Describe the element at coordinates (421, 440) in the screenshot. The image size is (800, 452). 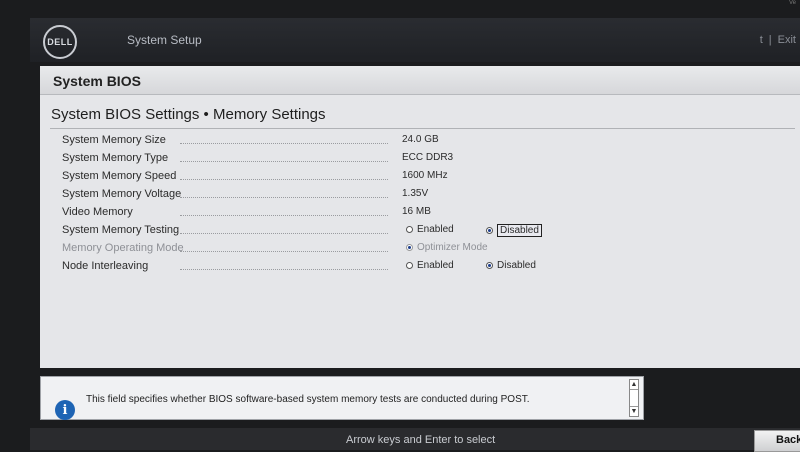
I see `footer-hint: Arrow keys and Enter to select` at that location.